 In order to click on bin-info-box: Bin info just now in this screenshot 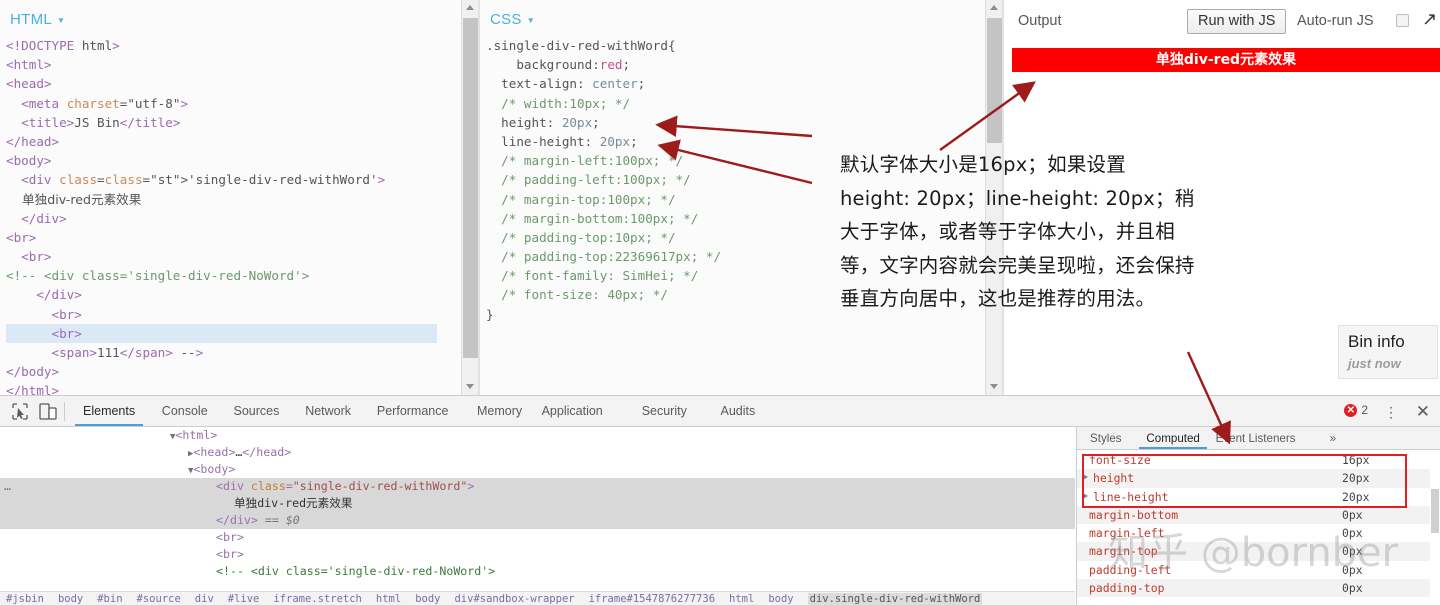, I will do `click(1388, 352)`.